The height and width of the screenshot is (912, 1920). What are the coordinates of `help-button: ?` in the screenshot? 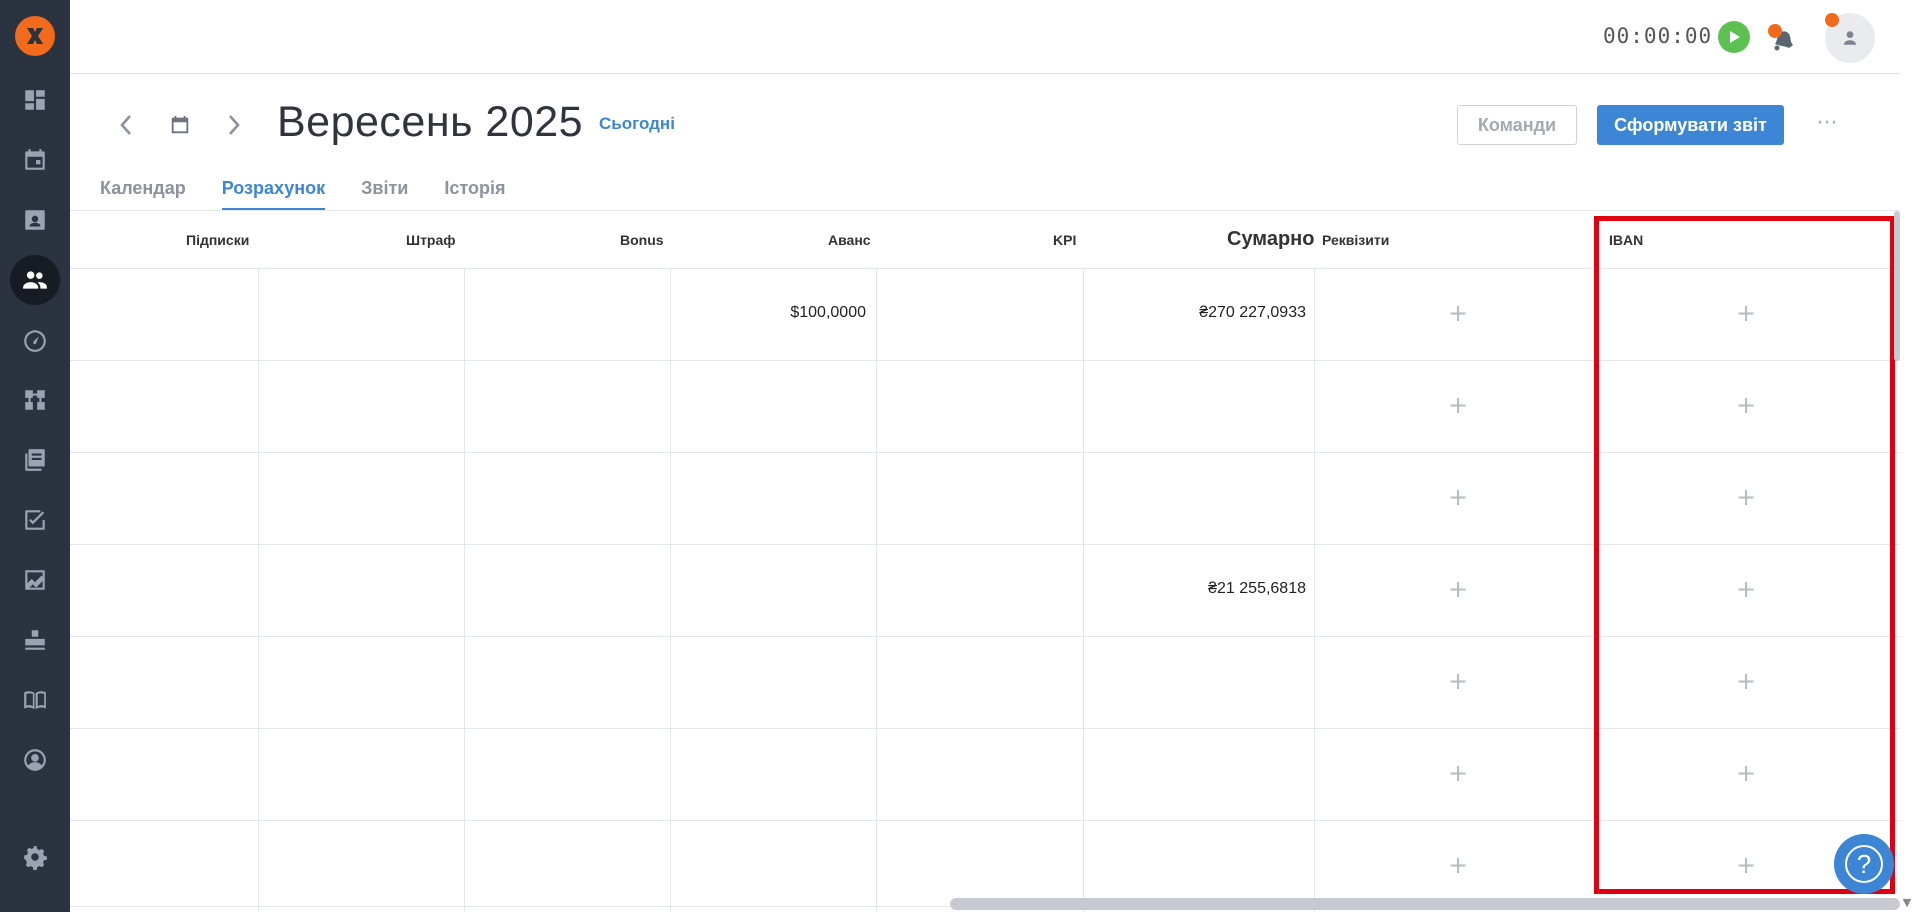 It's located at (1864, 864).